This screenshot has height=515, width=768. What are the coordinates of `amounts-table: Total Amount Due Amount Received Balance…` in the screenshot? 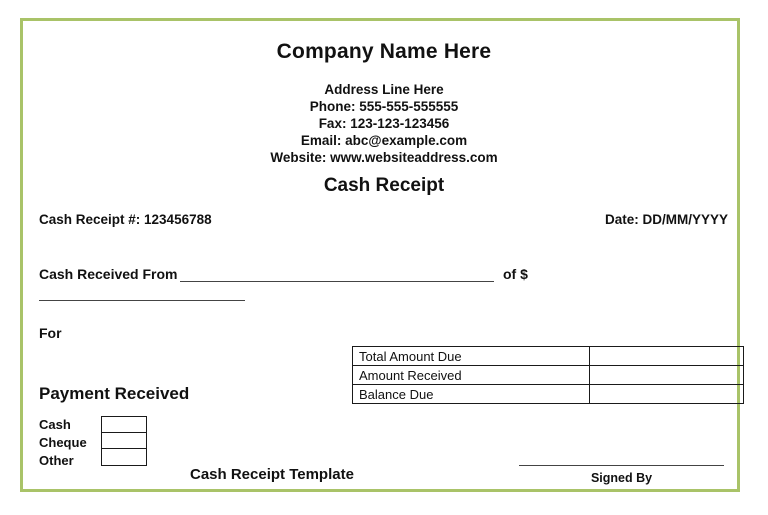 It's located at (548, 375).